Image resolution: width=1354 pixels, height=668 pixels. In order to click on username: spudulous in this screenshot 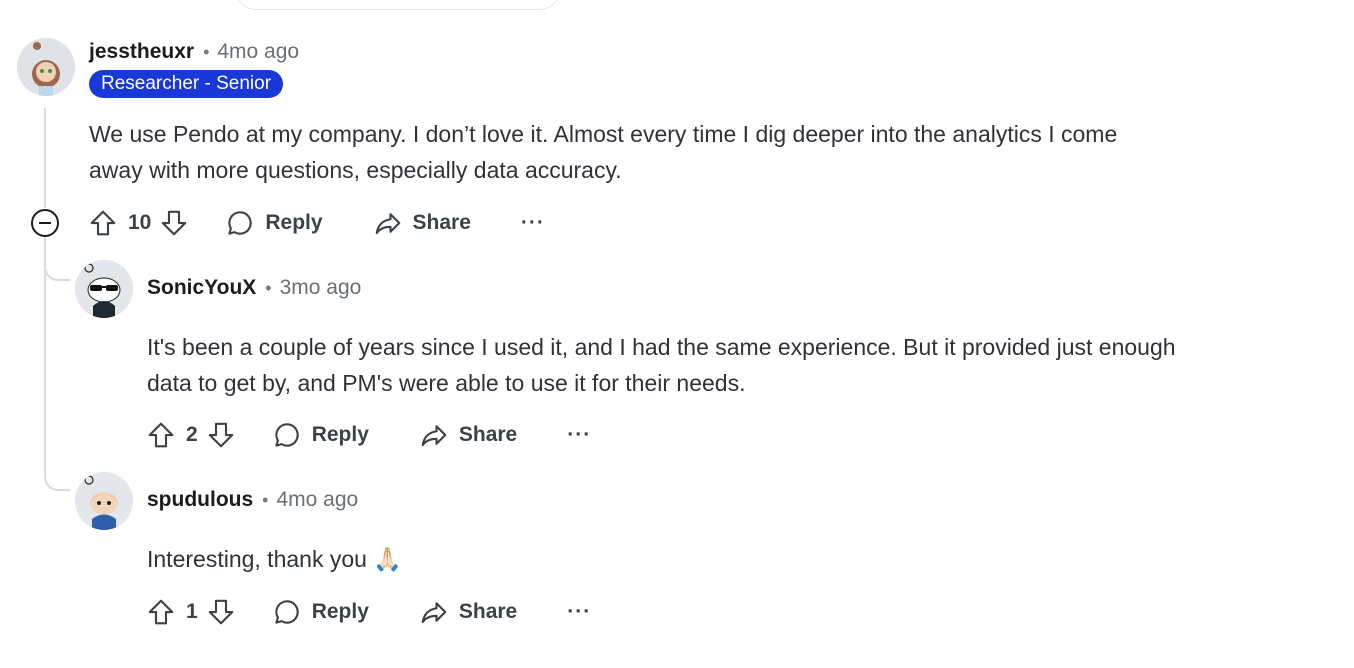, I will do `click(200, 500)`.